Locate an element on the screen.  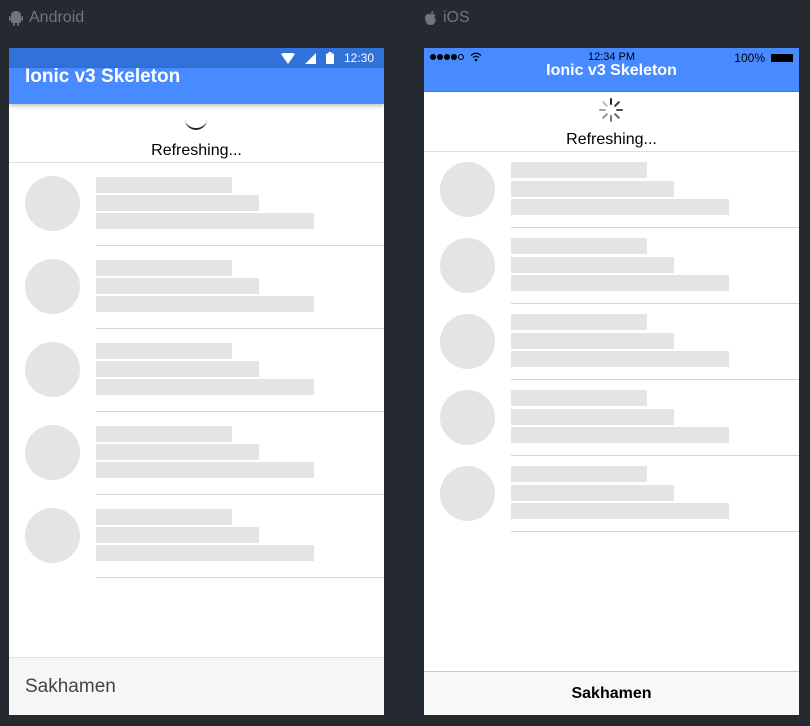
android-status-time: 12:30 is located at coordinates (358, 58).